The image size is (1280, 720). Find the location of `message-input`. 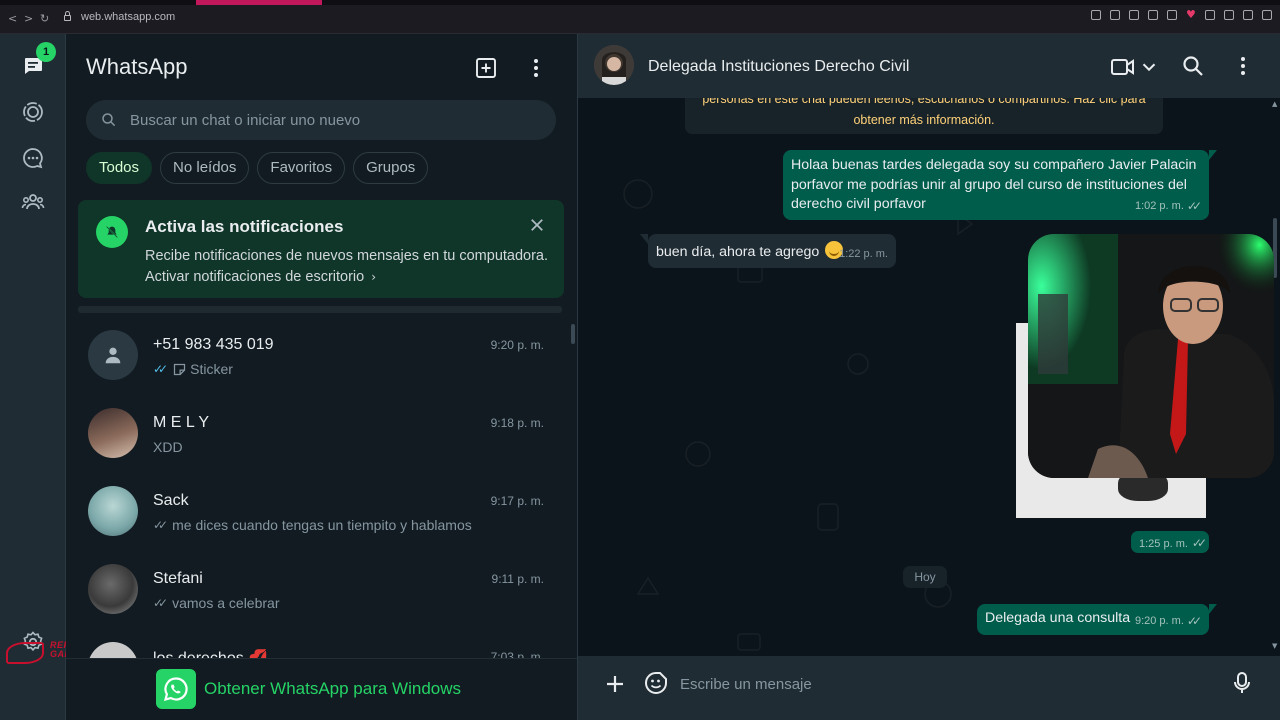

message-input is located at coordinates (945, 684).